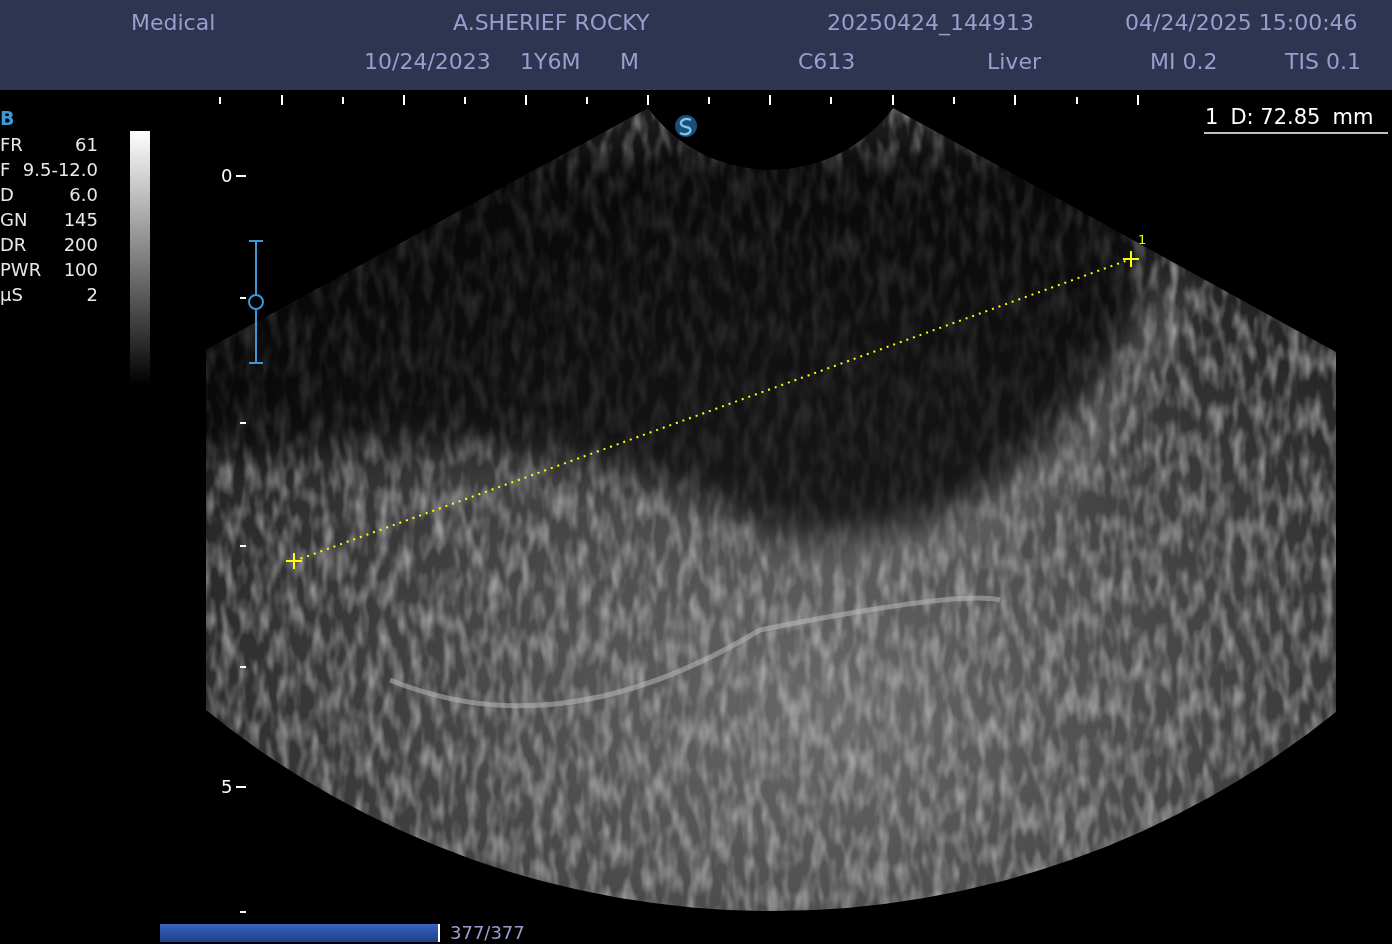  What do you see at coordinates (1275, 117) in the screenshot?
I see `measurement-reading: D: 72.85` at bounding box center [1275, 117].